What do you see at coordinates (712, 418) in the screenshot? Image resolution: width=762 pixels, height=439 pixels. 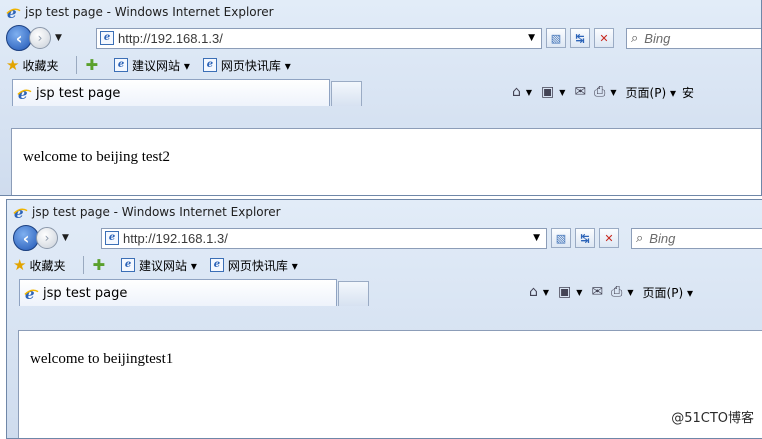 I see `watermark: @51CTO博客` at bounding box center [712, 418].